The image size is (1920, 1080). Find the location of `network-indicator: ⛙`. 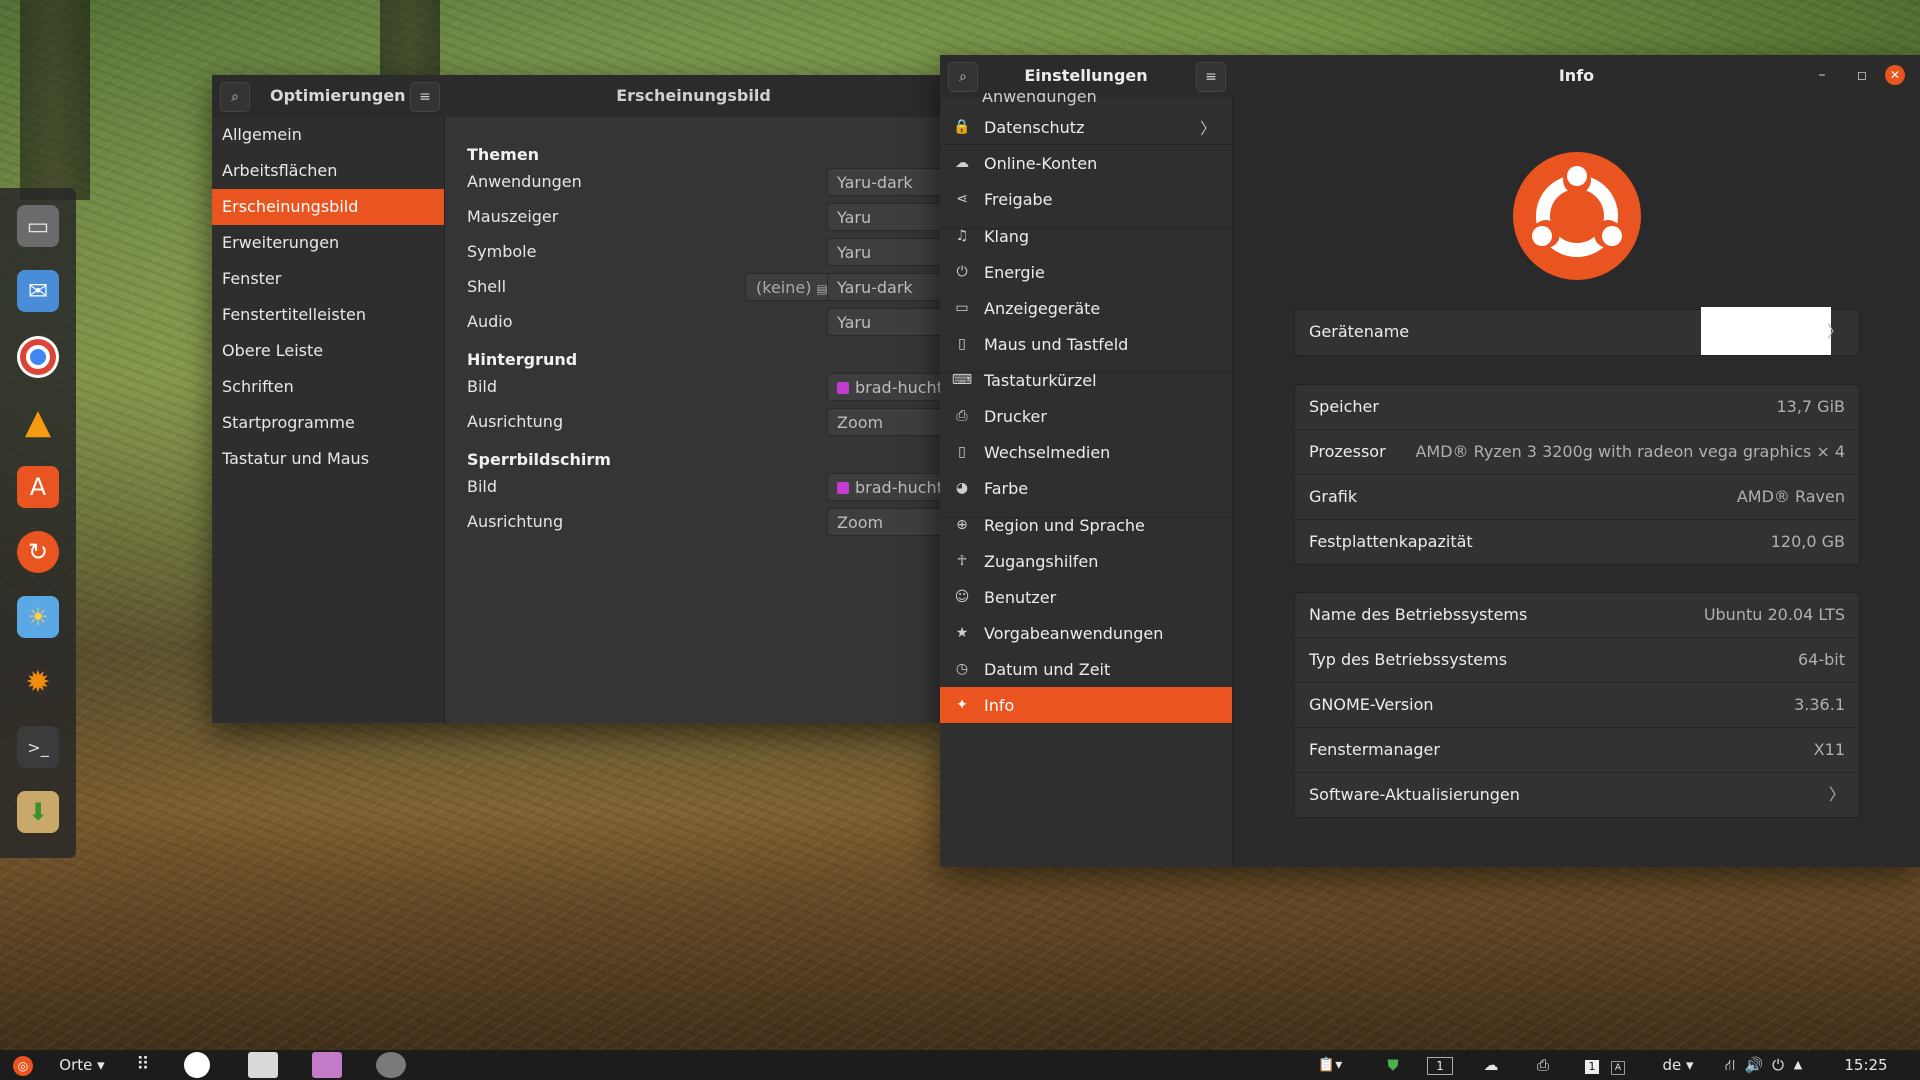

network-indicator: ⛙ is located at coordinates (1730, 1065).